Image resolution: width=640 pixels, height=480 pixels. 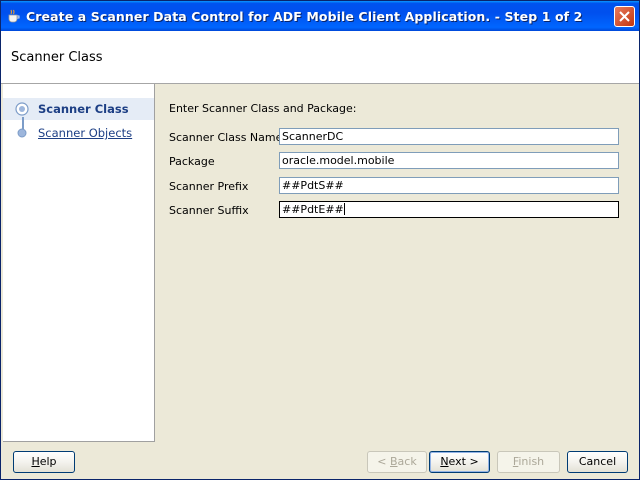 I want to click on scanner-class-name-input: ScannerDC, so click(x=449, y=136).